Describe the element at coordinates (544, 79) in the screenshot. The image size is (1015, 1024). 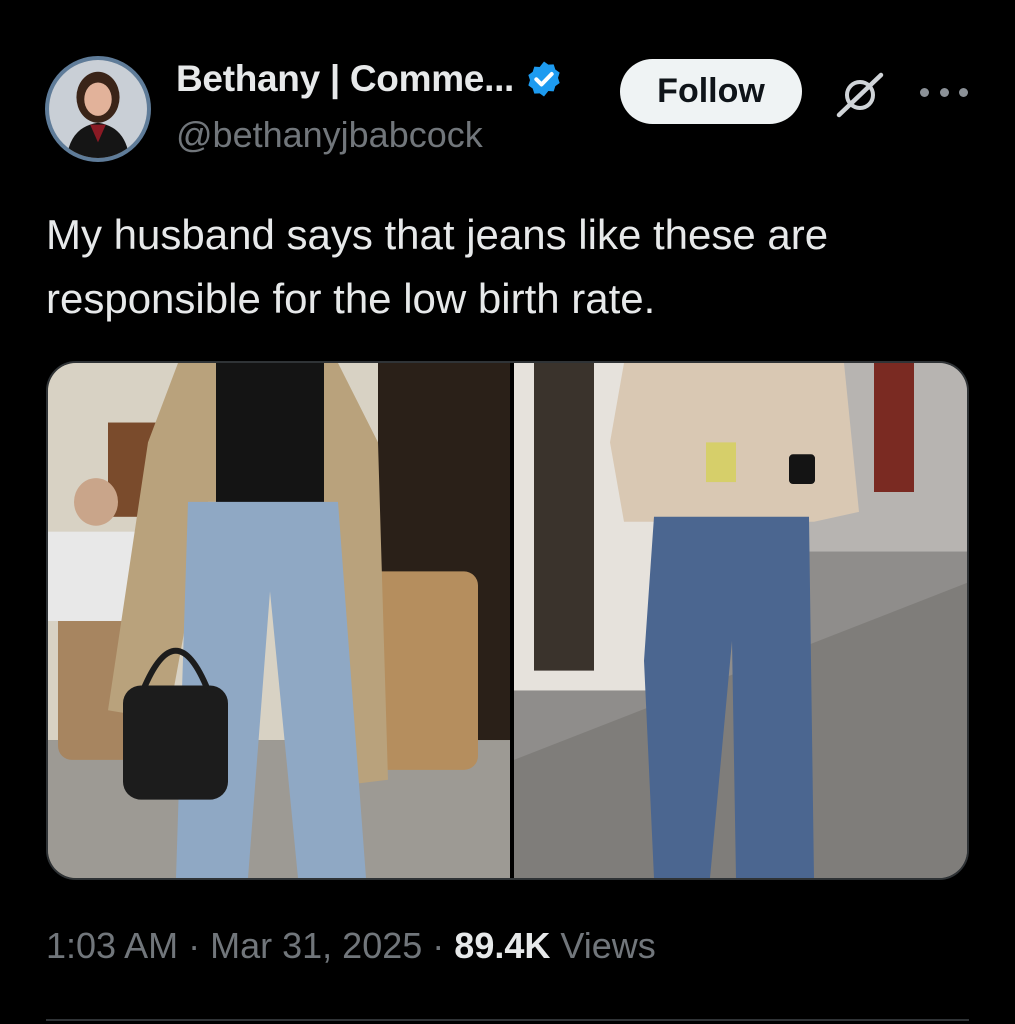
I see `verified-badge-icon` at that location.